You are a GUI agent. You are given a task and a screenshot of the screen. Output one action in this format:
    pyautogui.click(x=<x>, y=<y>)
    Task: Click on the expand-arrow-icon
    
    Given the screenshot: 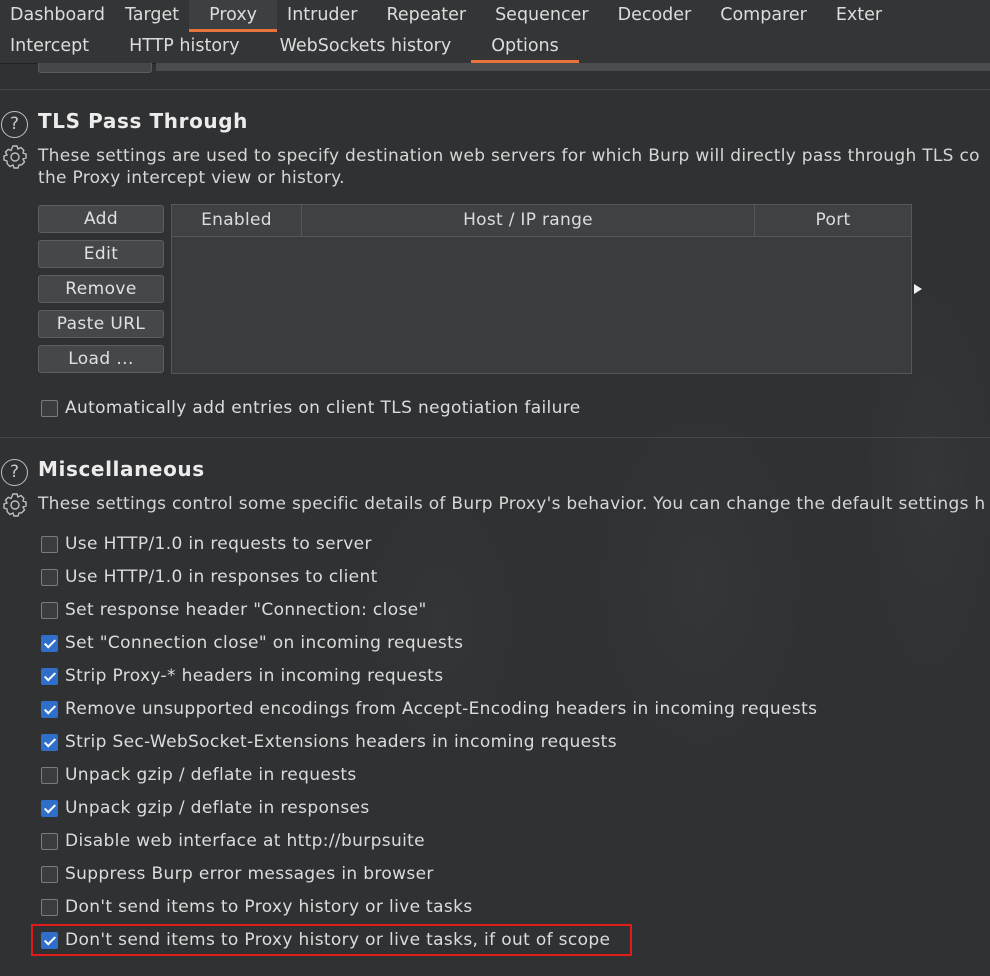 What is the action you would take?
    pyautogui.click(x=918, y=289)
    